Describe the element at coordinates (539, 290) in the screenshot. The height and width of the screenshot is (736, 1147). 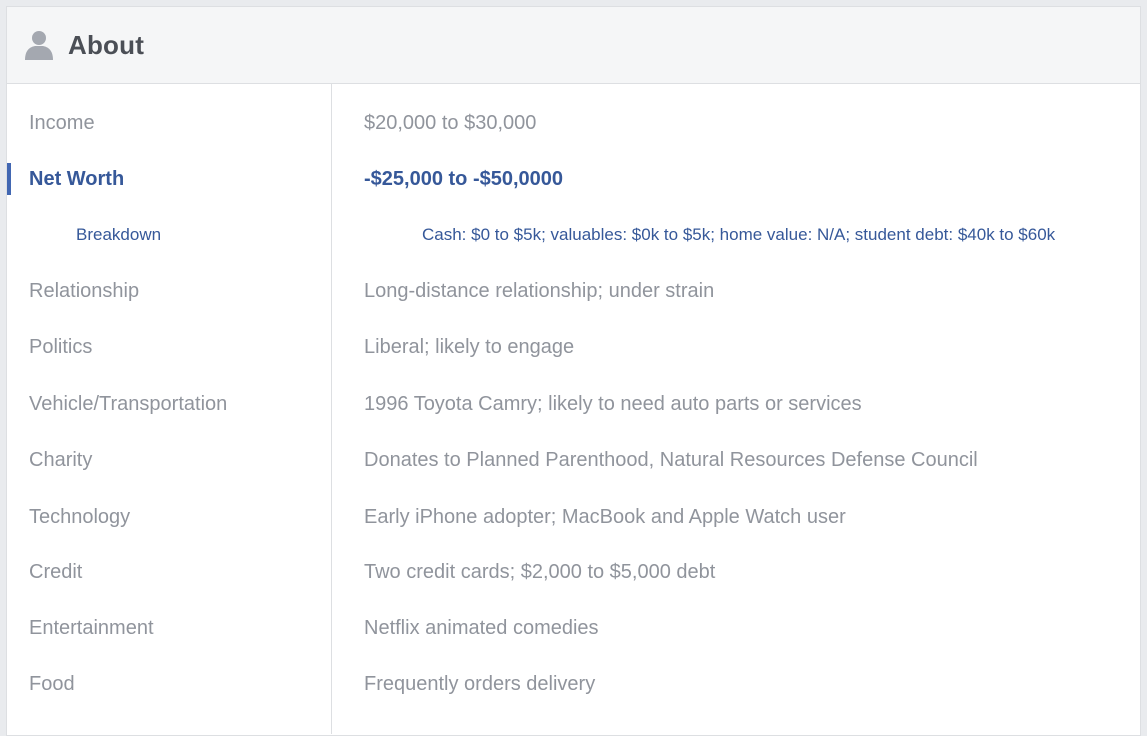
I see `relationship-value: Long-distance relationship; under strain` at that location.